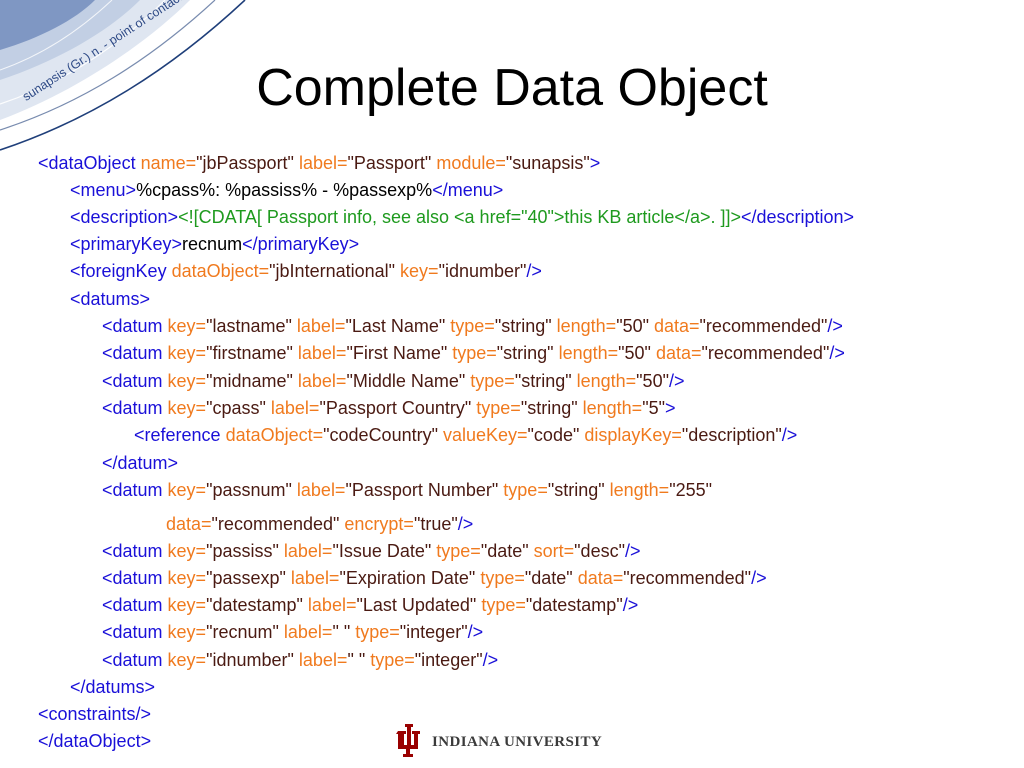  Describe the element at coordinates (121, 271) in the screenshot. I see `code-token-tag: <foreignKey` at that location.